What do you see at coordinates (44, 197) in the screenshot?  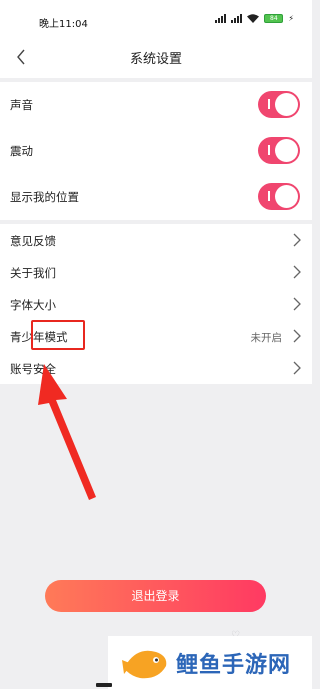 I see `setting-label: 显示我的位置` at bounding box center [44, 197].